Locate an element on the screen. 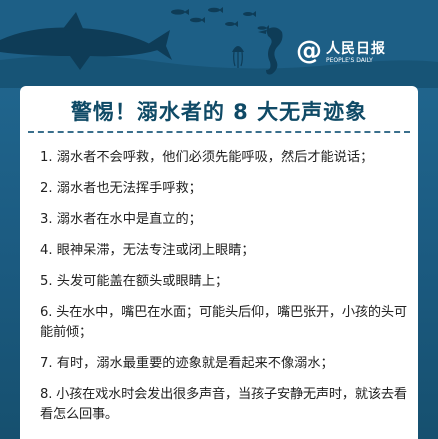 This screenshot has height=439, width=438. list-item: 8. 小孩在戏水时会发出很多声音，当孩子安静无声时，就该去看看怎么回事。 is located at coordinates (223, 404).